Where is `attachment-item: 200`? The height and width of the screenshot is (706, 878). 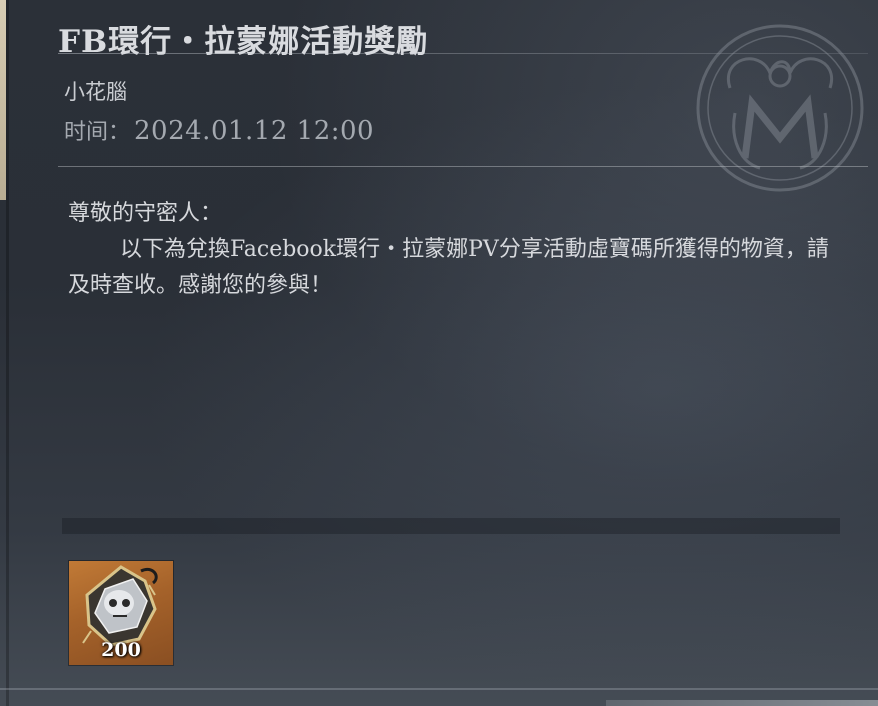
attachment-item: 200 is located at coordinates (121, 613).